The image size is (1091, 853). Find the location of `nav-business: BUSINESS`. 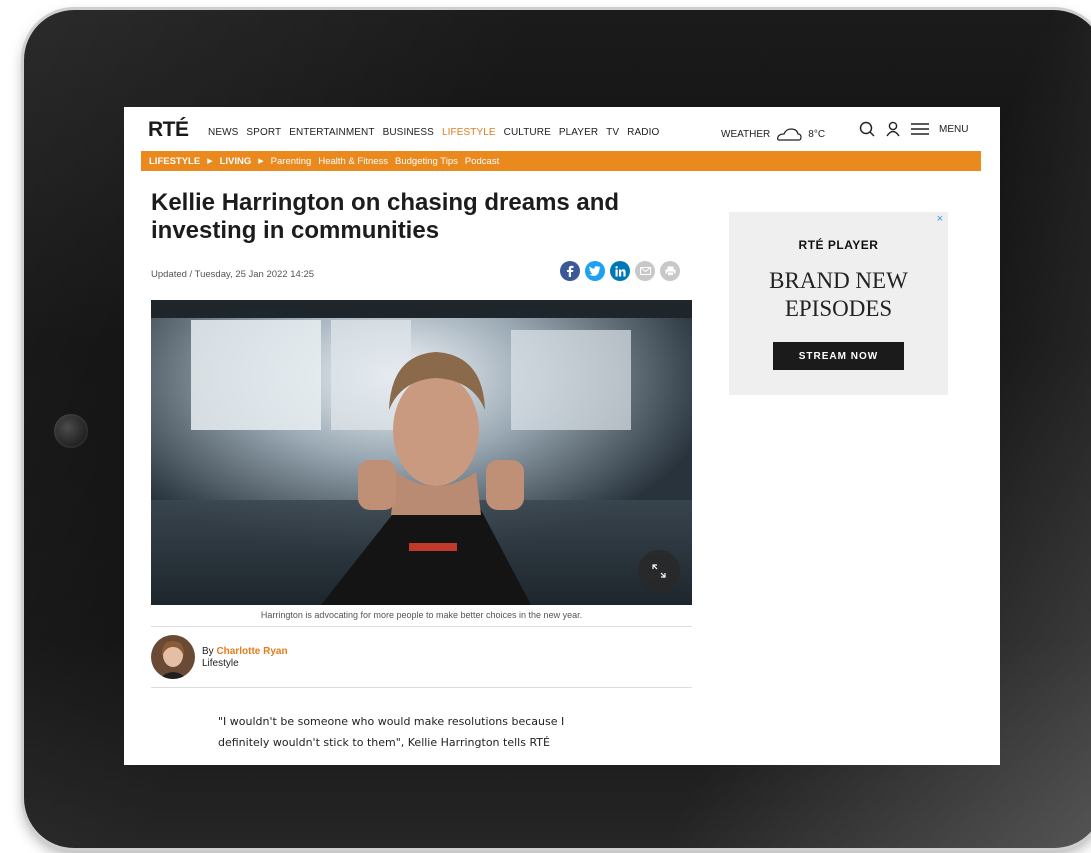

nav-business: BUSINESS is located at coordinates (408, 132).